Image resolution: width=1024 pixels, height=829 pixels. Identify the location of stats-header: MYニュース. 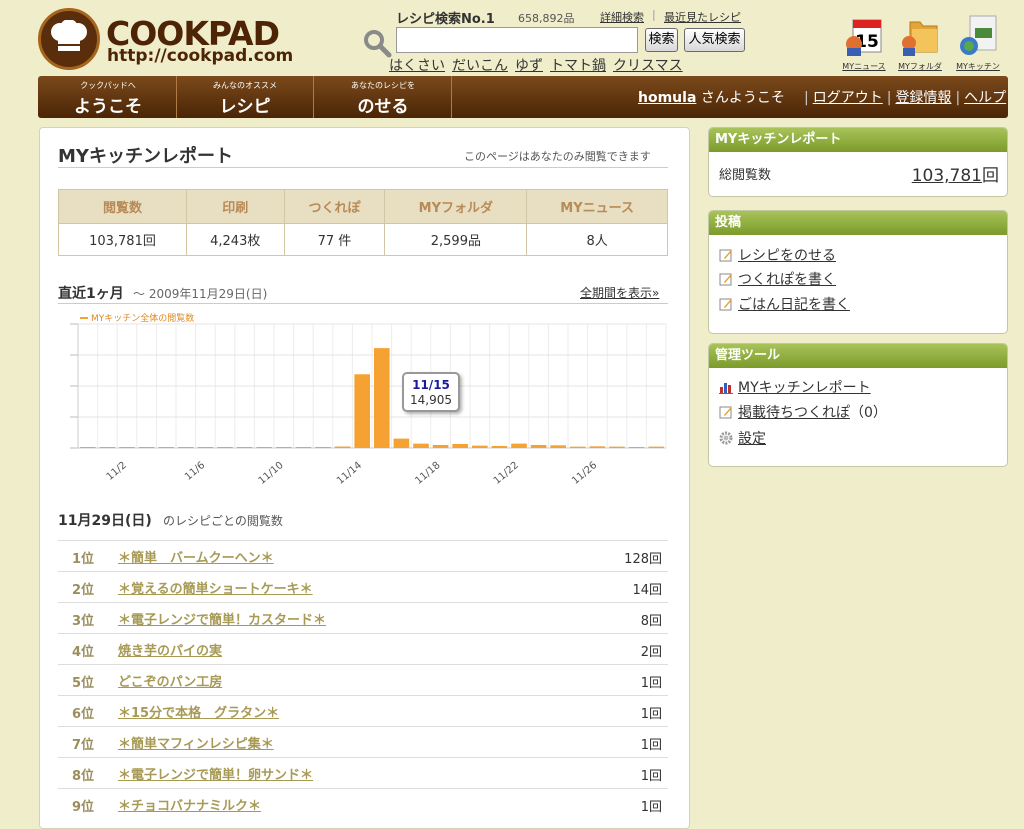
(597, 206).